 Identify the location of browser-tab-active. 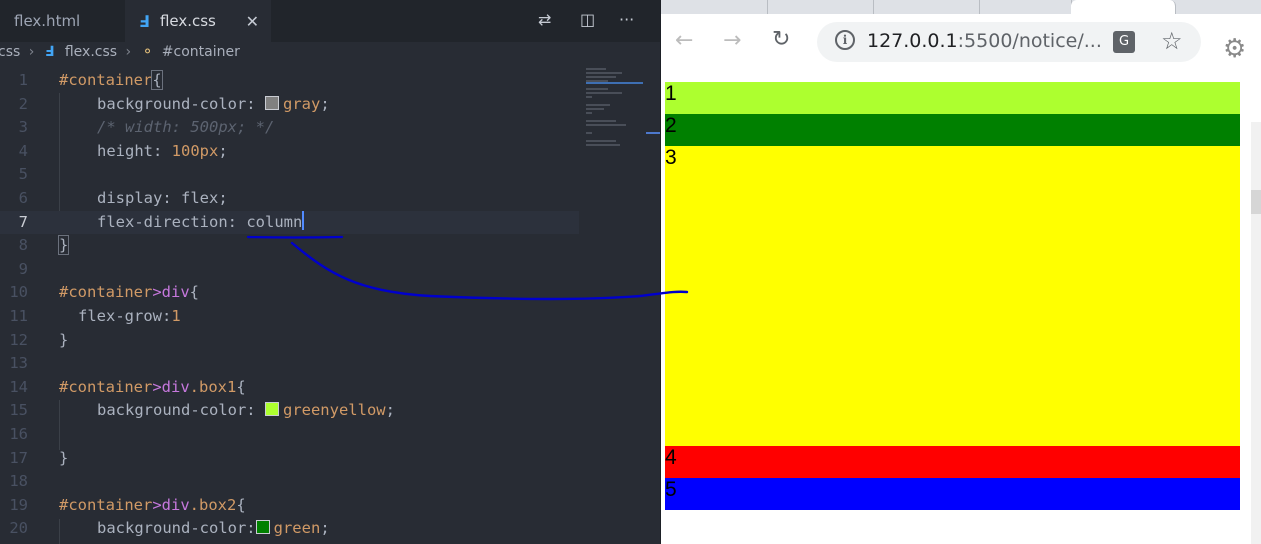
(1123, 7).